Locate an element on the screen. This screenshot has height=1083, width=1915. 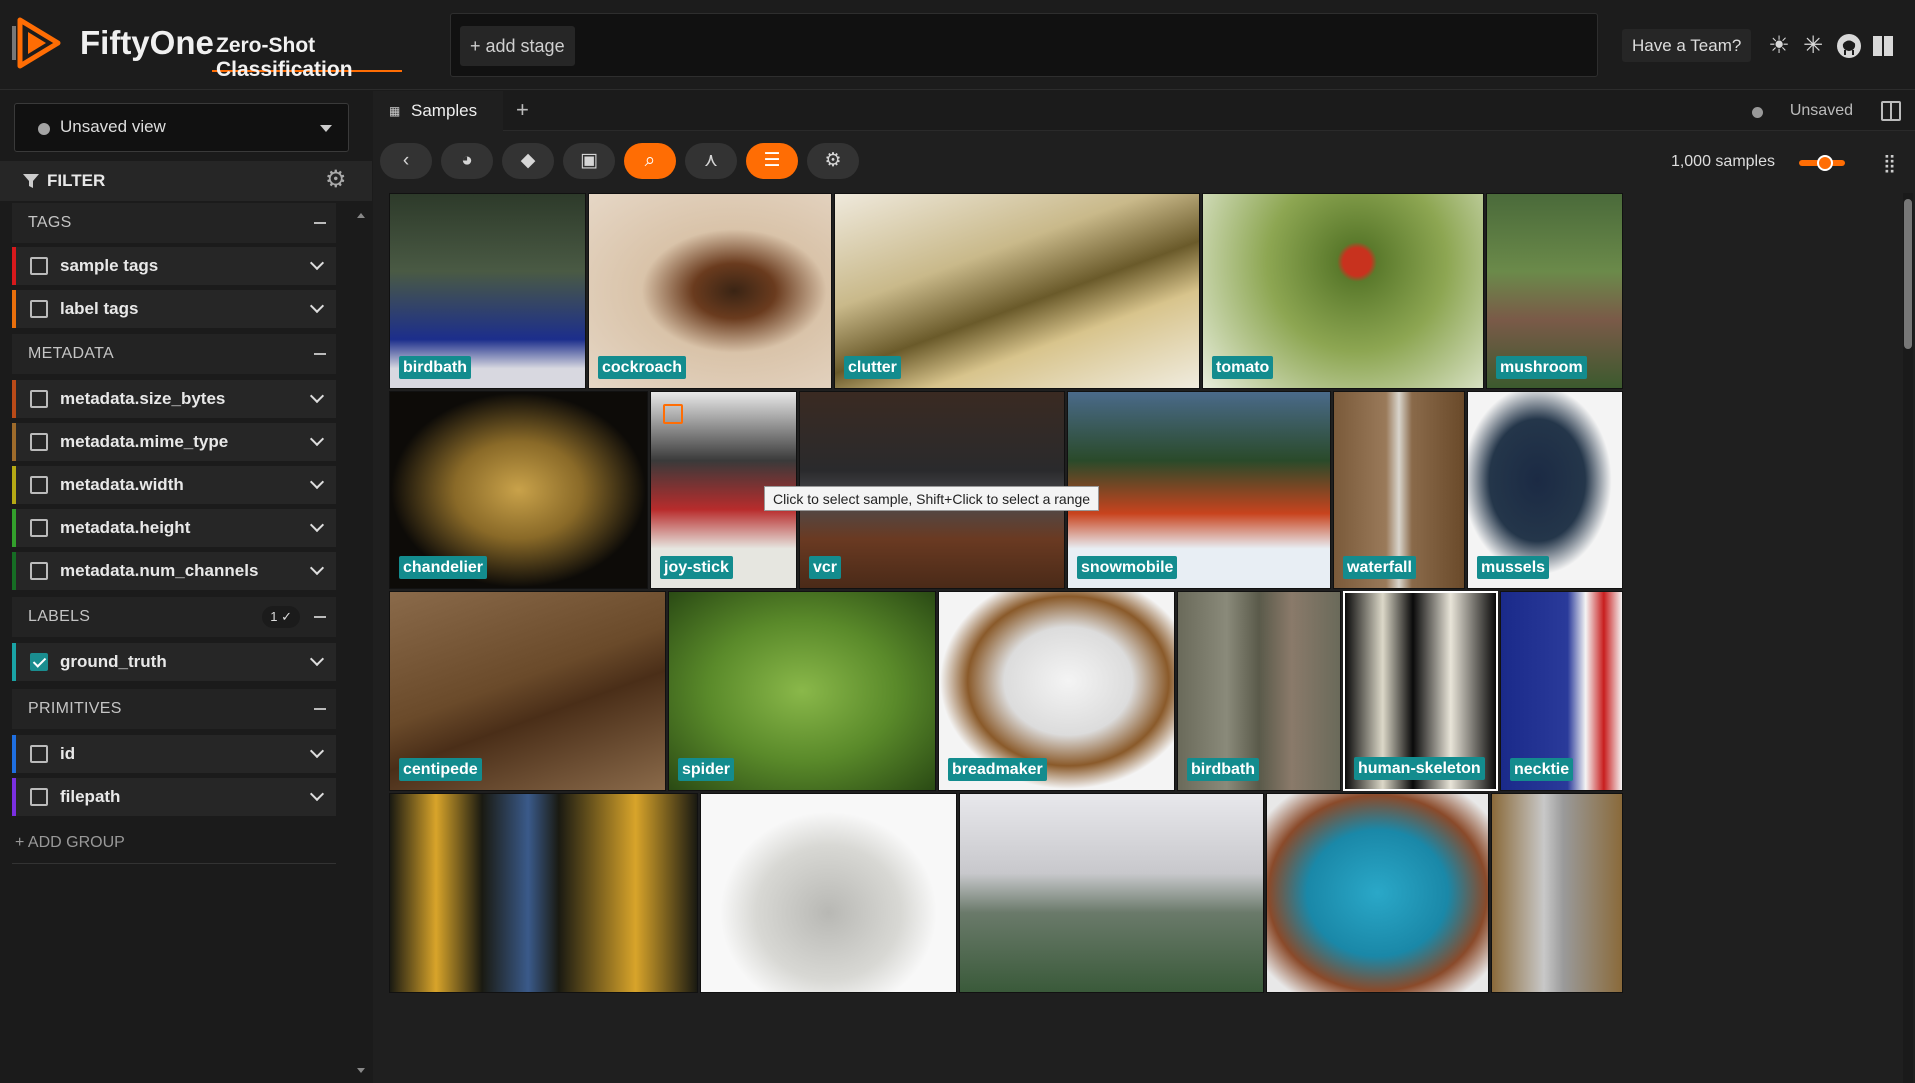
group-primitives: PRIMITIVES is located at coordinates (174, 709).